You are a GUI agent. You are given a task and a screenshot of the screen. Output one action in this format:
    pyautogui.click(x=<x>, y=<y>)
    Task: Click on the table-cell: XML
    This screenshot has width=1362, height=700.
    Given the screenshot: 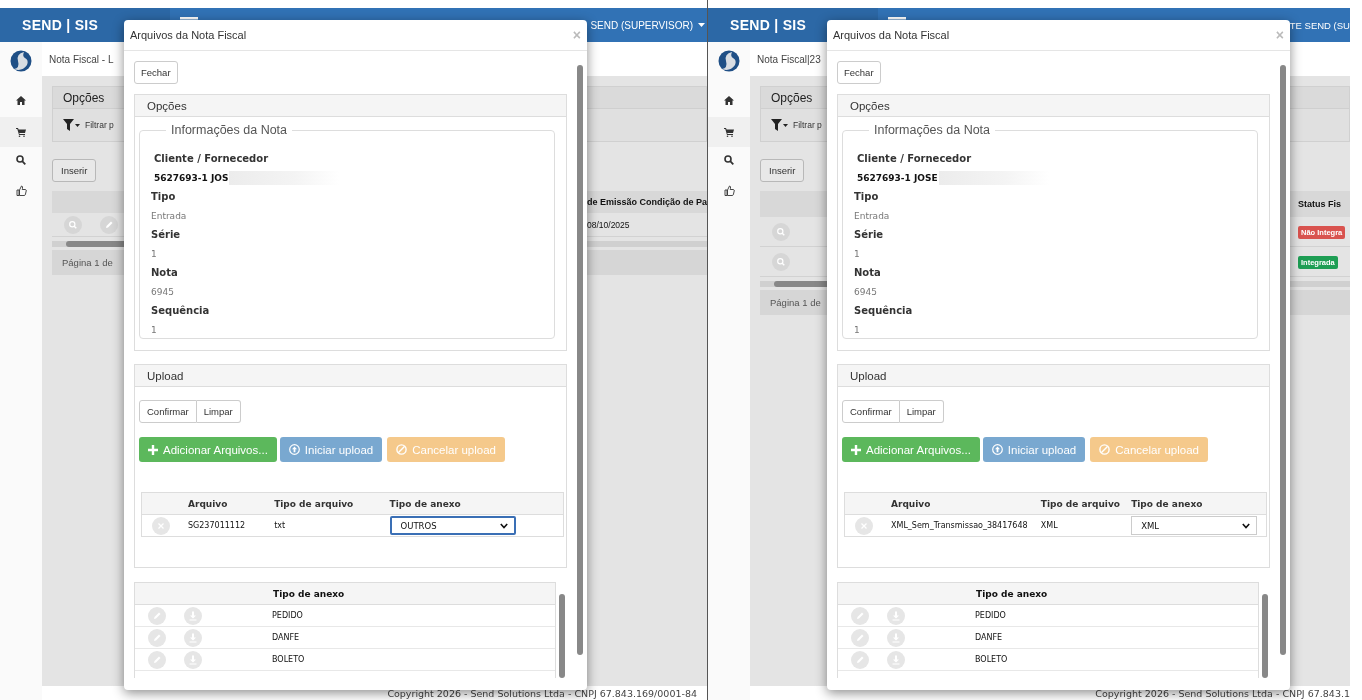 What is the action you would take?
    pyautogui.click(x=1049, y=525)
    